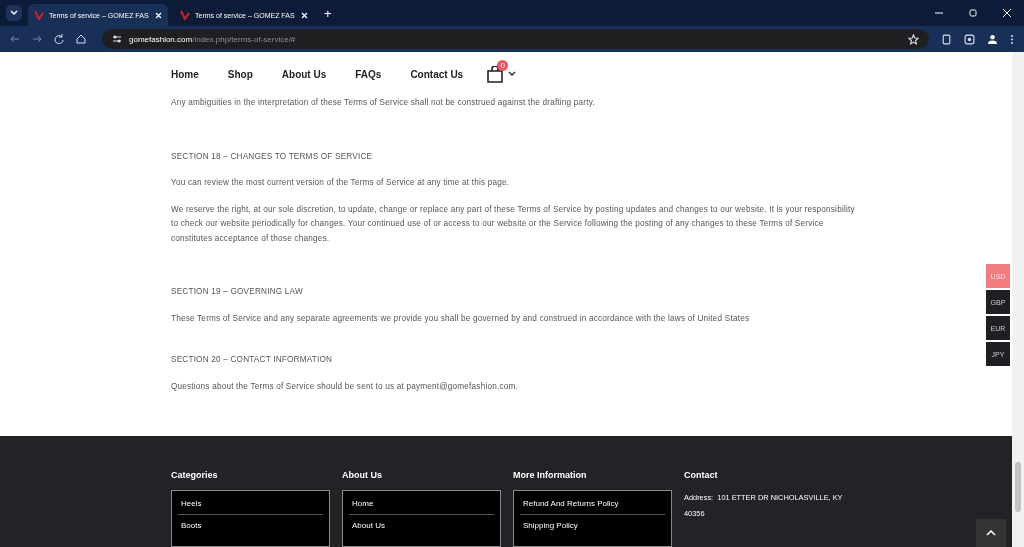 This screenshot has height=547, width=1024. I want to click on profile-icon, so click(992, 39).